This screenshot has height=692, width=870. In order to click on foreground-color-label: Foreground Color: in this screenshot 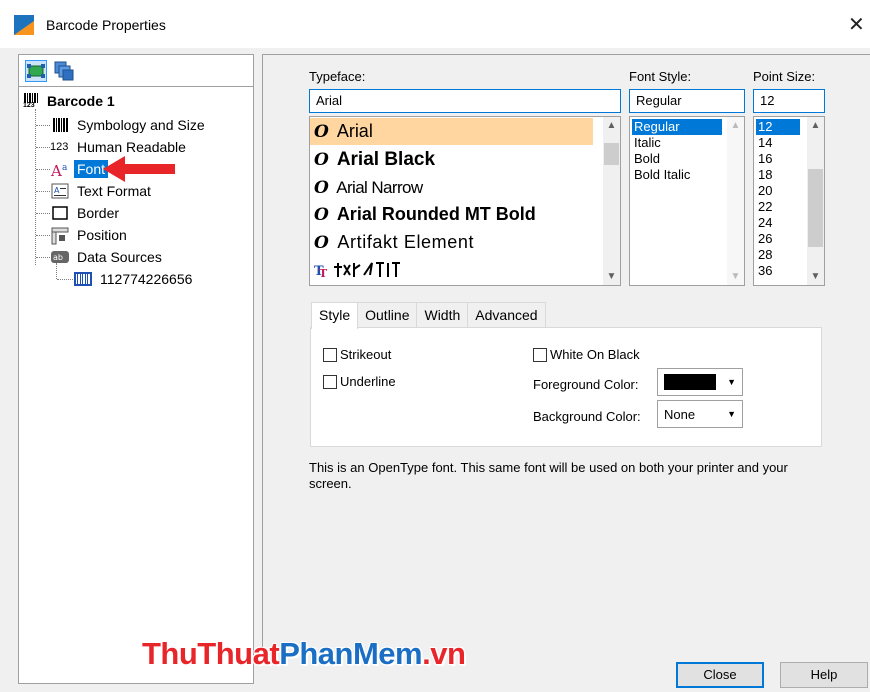, I will do `click(586, 384)`.